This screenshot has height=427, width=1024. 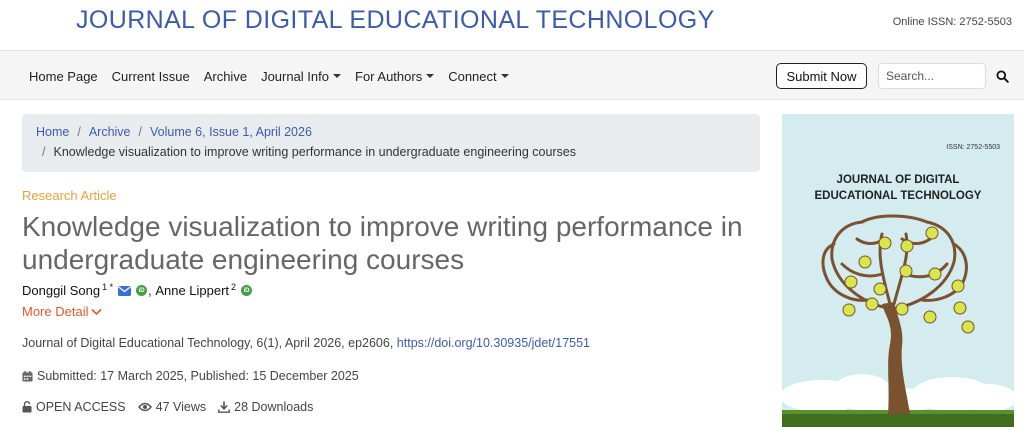 I want to click on submit-now-button: Submit Now, so click(x=821, y=76).